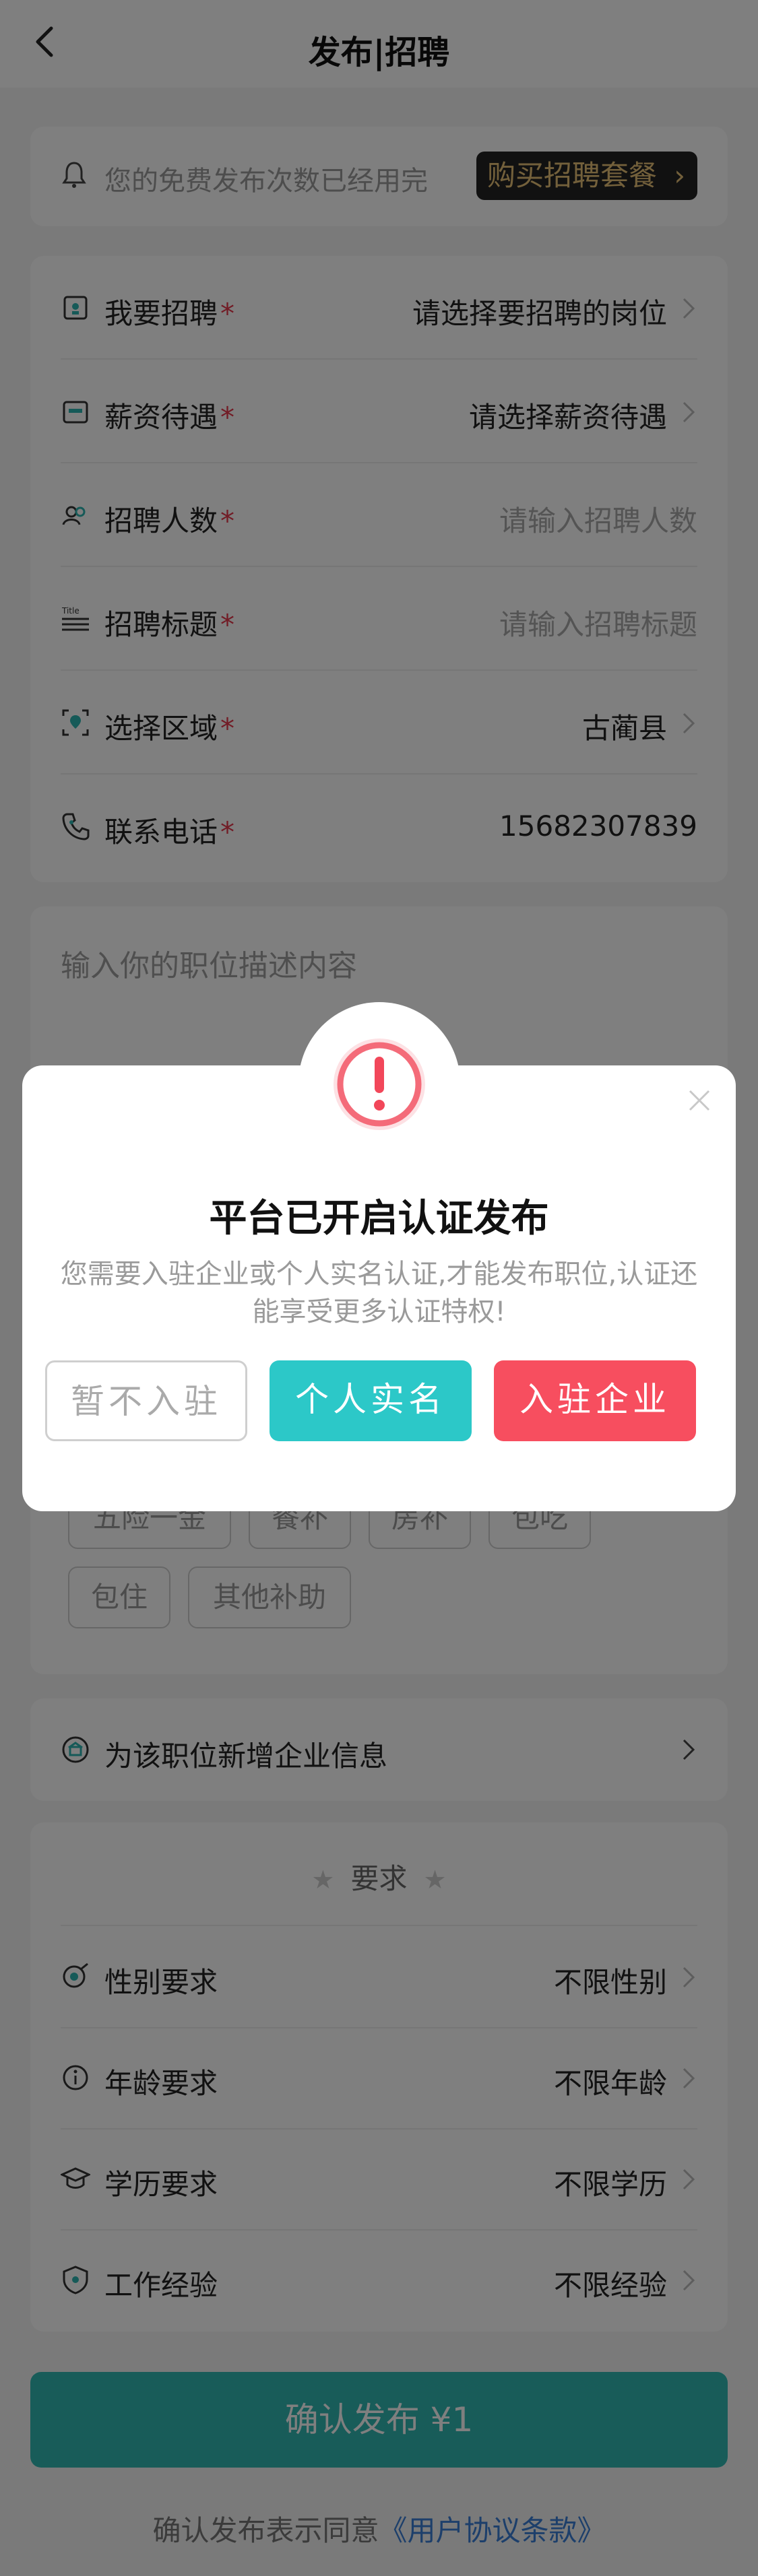  I want to click on skip-button: 暂不入驻, so click(146, 1400).